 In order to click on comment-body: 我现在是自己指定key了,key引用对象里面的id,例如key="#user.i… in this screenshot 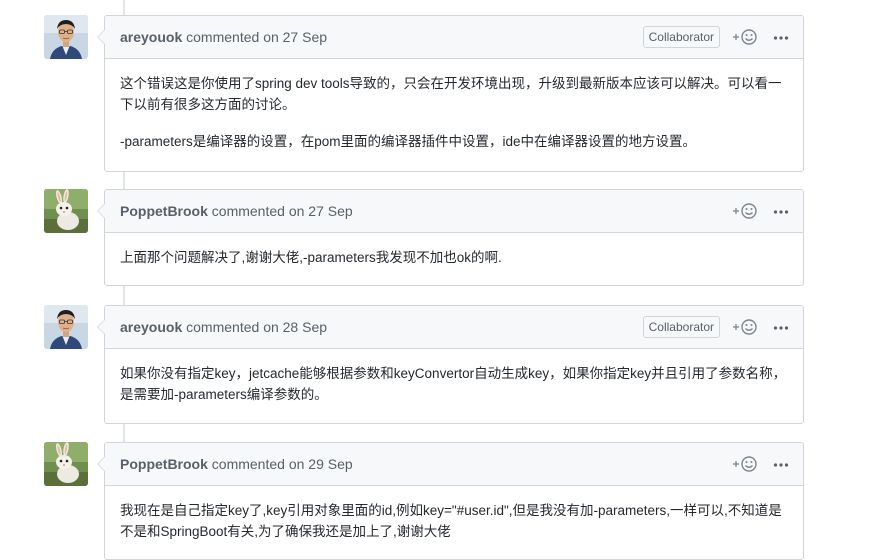, I will do `click(454, 520)`.